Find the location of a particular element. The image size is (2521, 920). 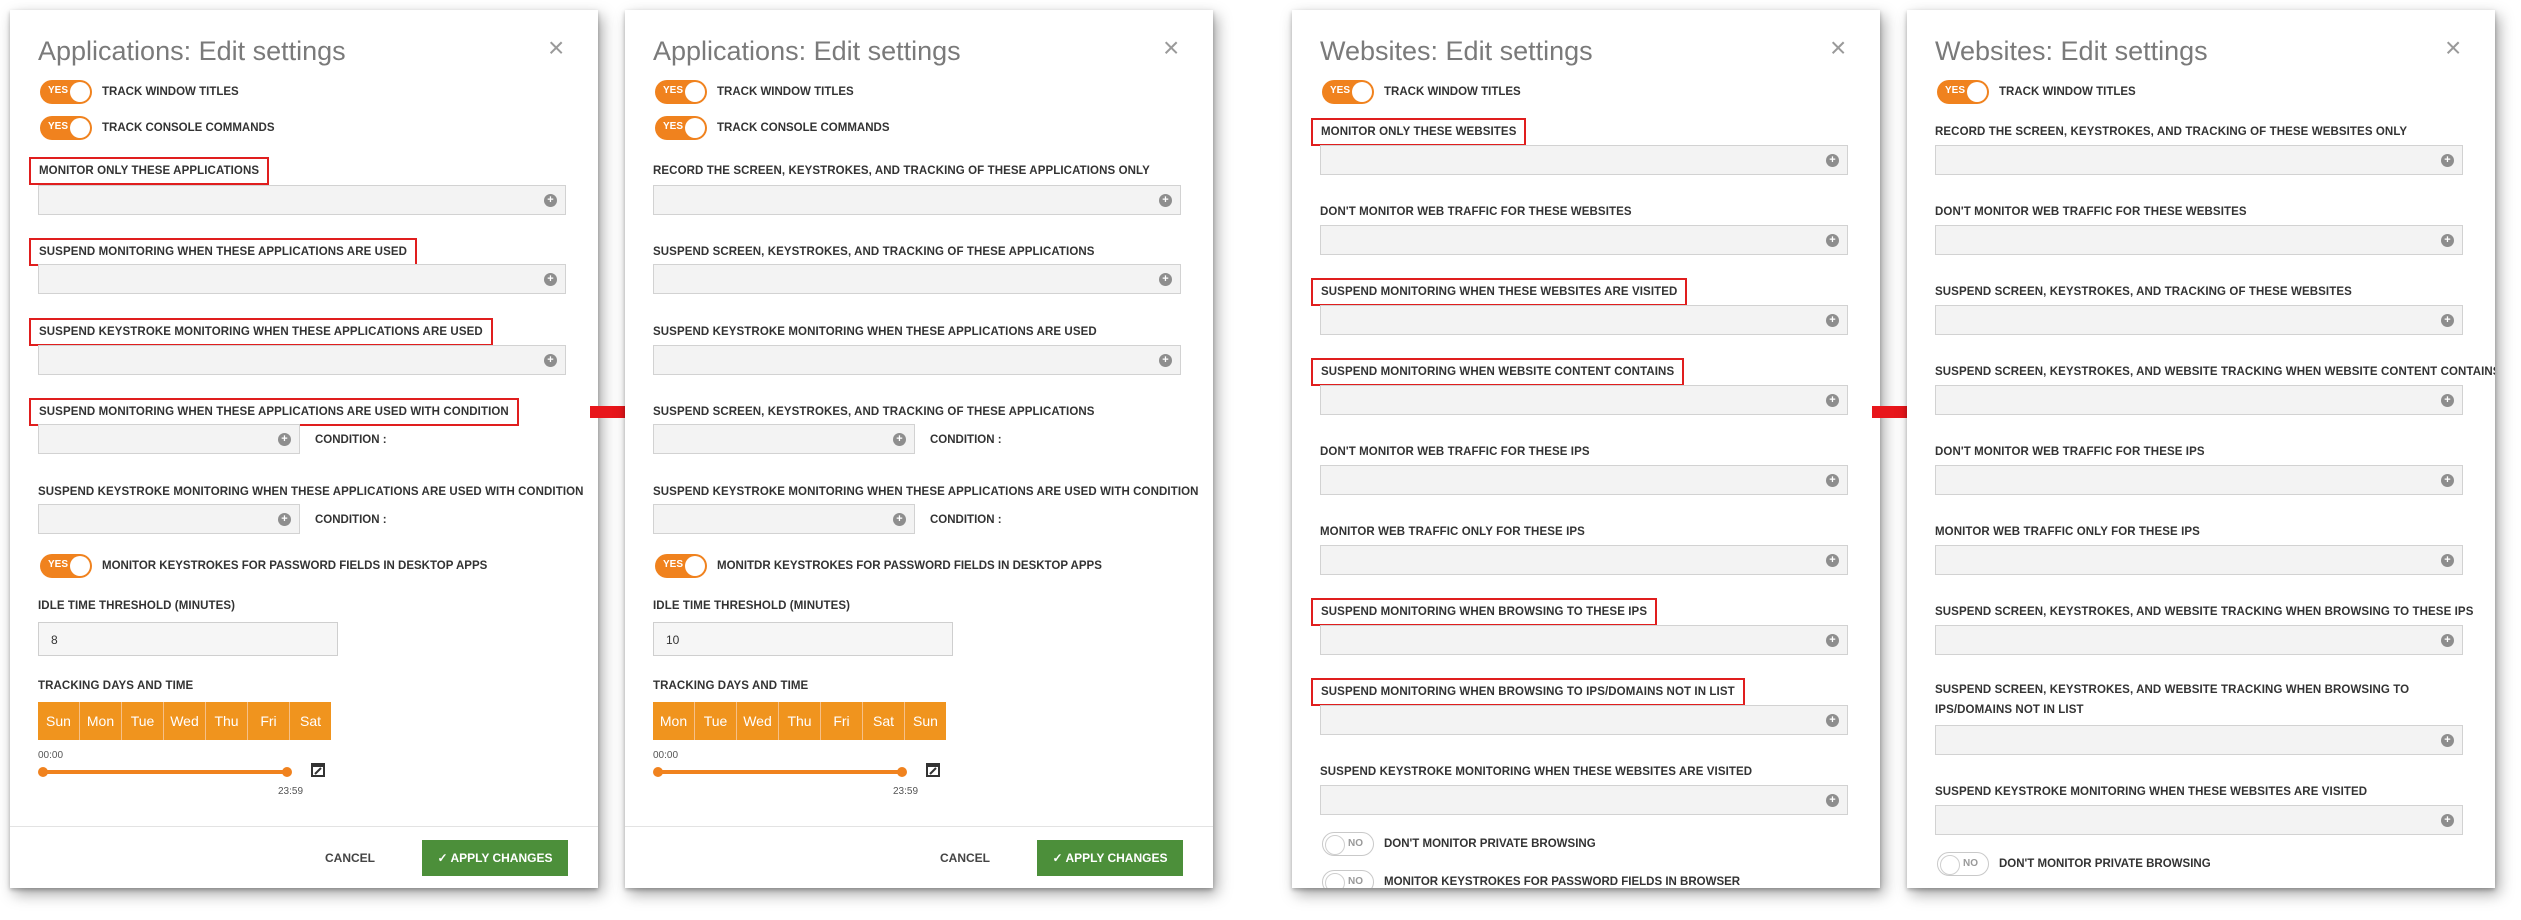

days-selector: Mon Tue Wed Thu Fri Sat Sun is located at coordinates (799, 721).